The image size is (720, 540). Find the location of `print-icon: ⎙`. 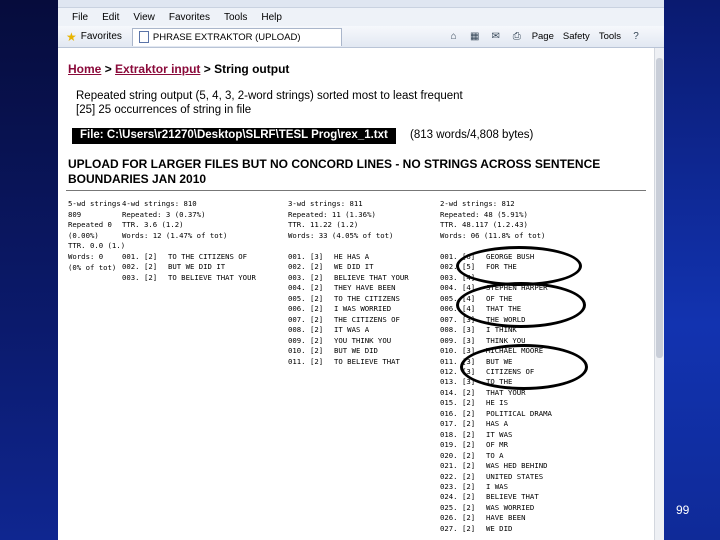

print-icon: ⎙ is located at coordinates (517, 37).